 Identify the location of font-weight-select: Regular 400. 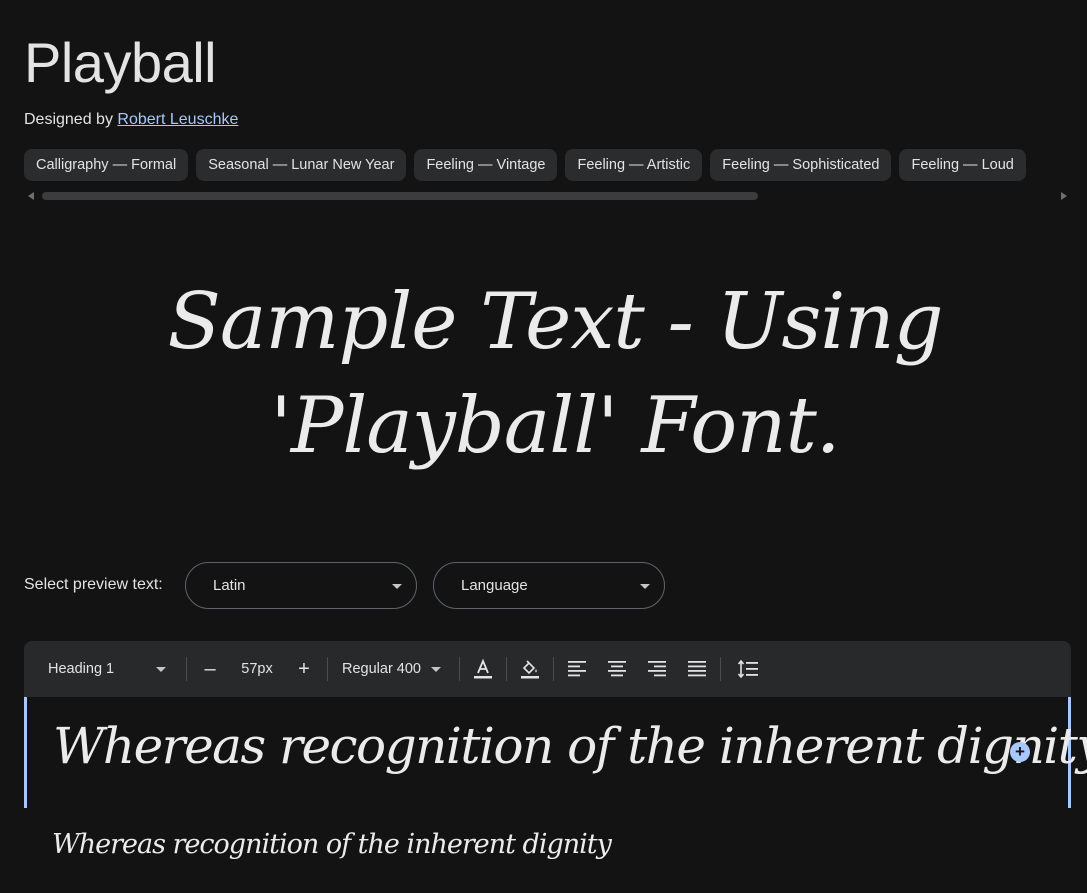
(393, 669).